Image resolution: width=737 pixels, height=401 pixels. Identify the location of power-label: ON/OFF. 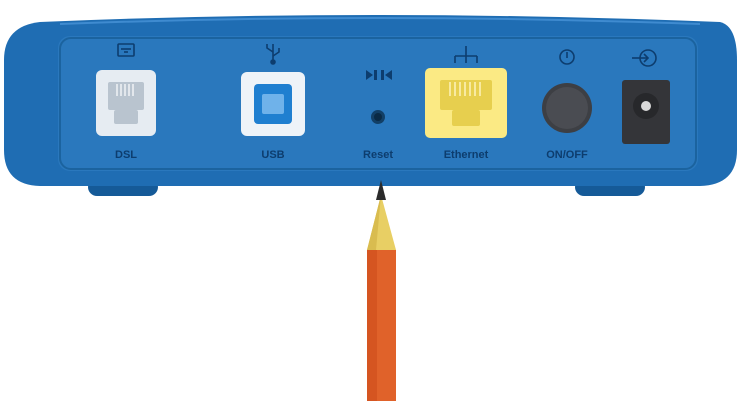
(567, 155).